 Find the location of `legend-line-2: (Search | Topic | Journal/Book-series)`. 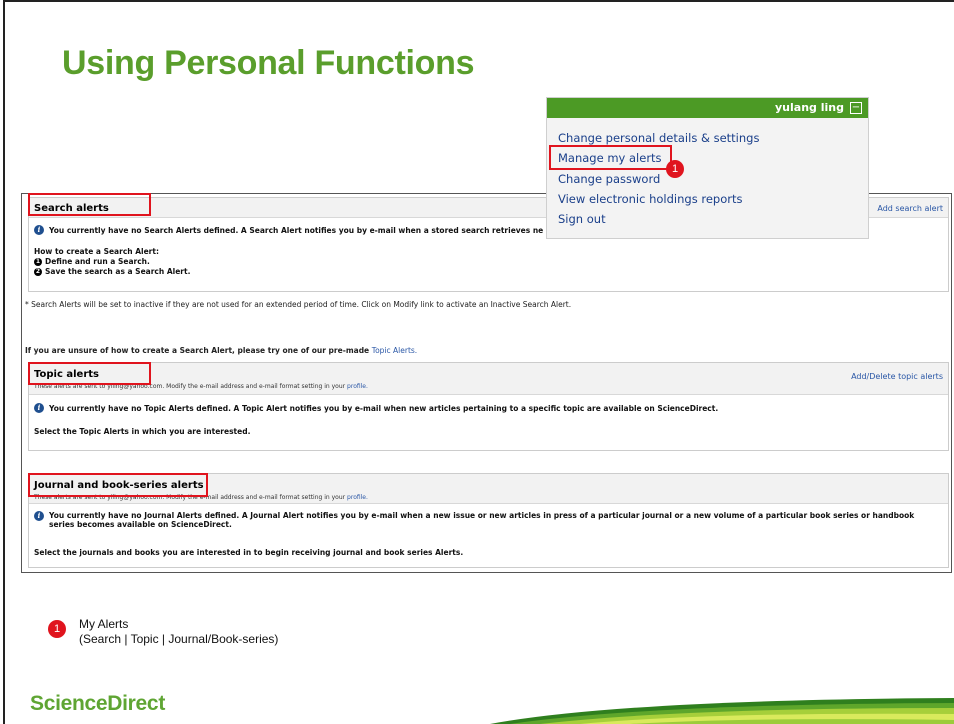

legend-line-2: (Search | Topic | Journal/Book-series) is located at coordinates (179, 639).